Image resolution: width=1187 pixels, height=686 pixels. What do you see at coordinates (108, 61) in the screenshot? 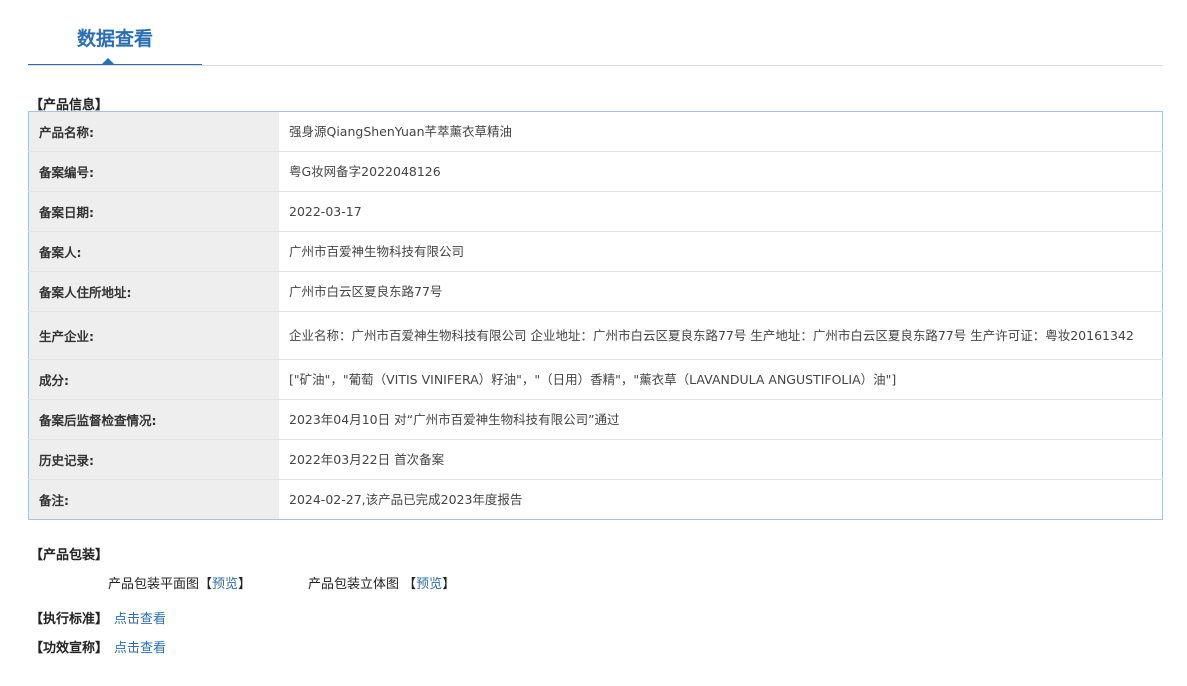
I see `caret-up-icon` at bounding box center [108, 61].